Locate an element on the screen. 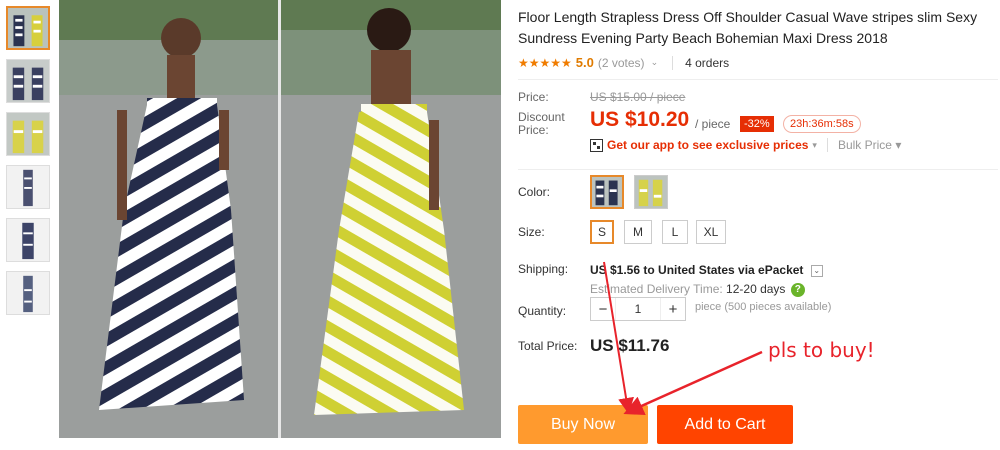 Image resolution: width=1000 pixels, height=450 pixels. quantity-stepper: − 1 + is located at coordinates (638, 309).